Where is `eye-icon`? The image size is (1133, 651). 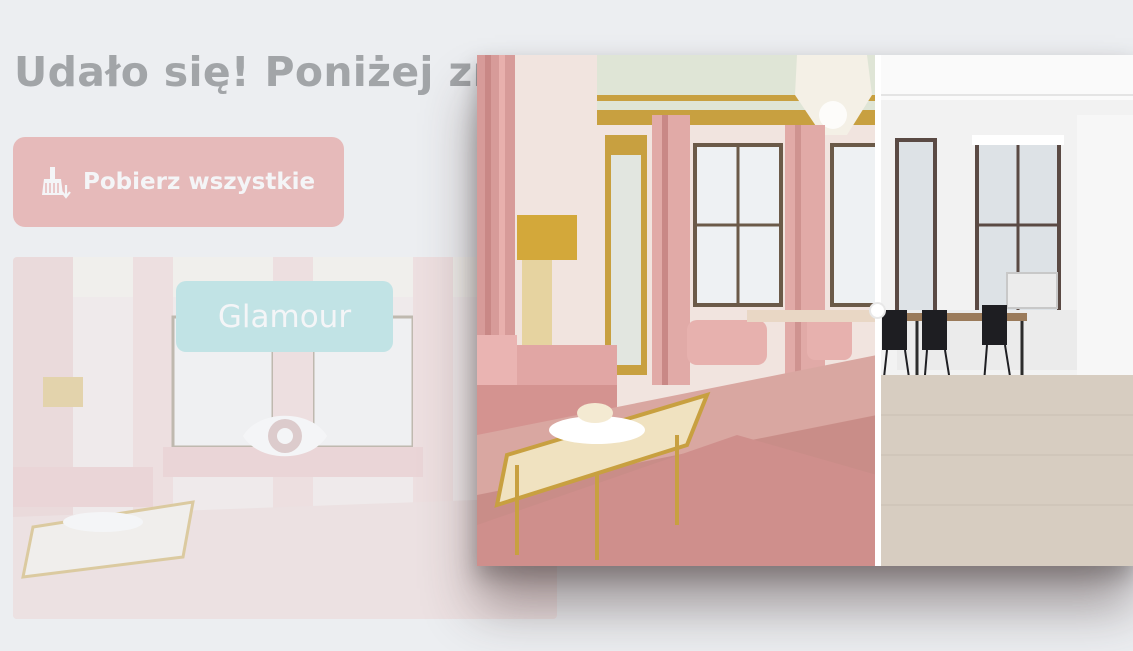 eye-icon is located at coordinates (285, 436).